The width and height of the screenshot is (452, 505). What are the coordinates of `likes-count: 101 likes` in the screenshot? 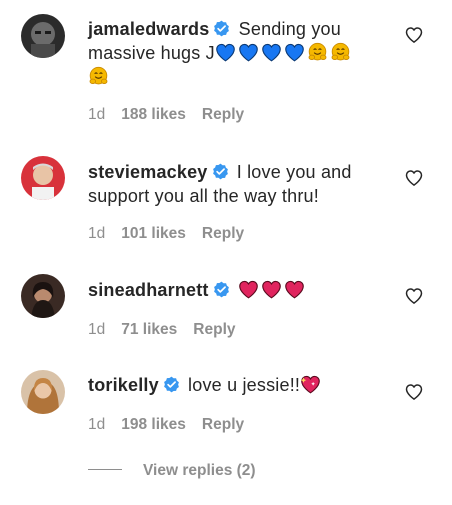 It's located at (153, 233).